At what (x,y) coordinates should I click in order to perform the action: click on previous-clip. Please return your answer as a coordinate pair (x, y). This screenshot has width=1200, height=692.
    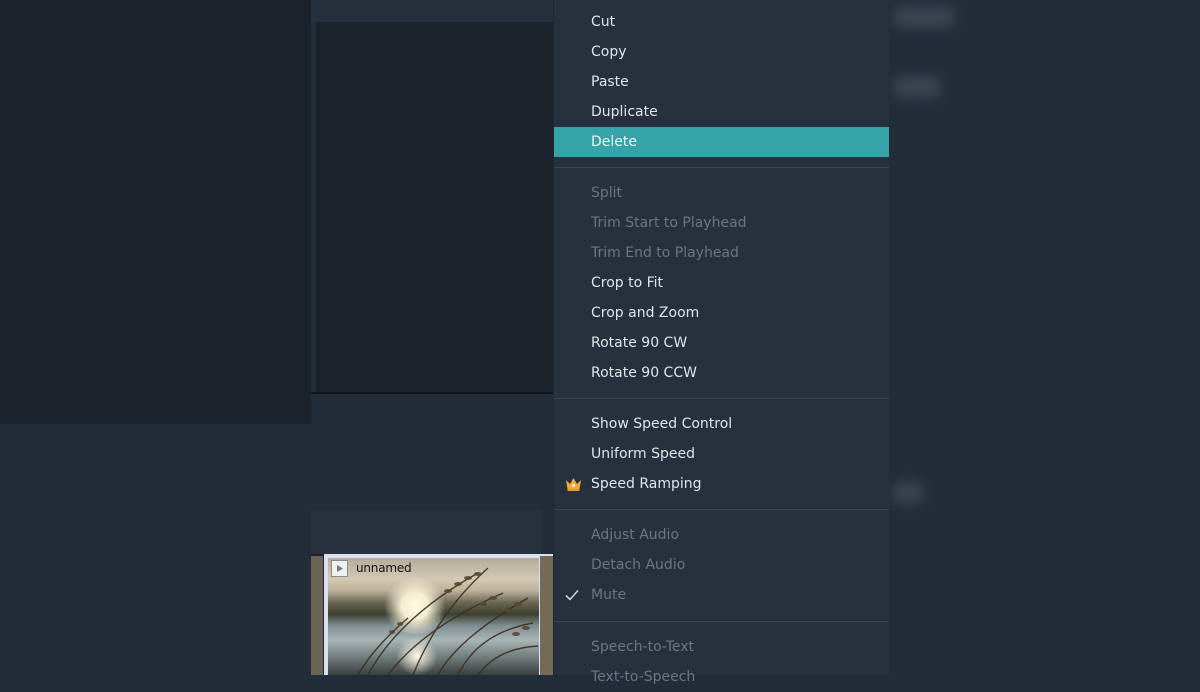
    Looking at the image, I should click on (317, 615).